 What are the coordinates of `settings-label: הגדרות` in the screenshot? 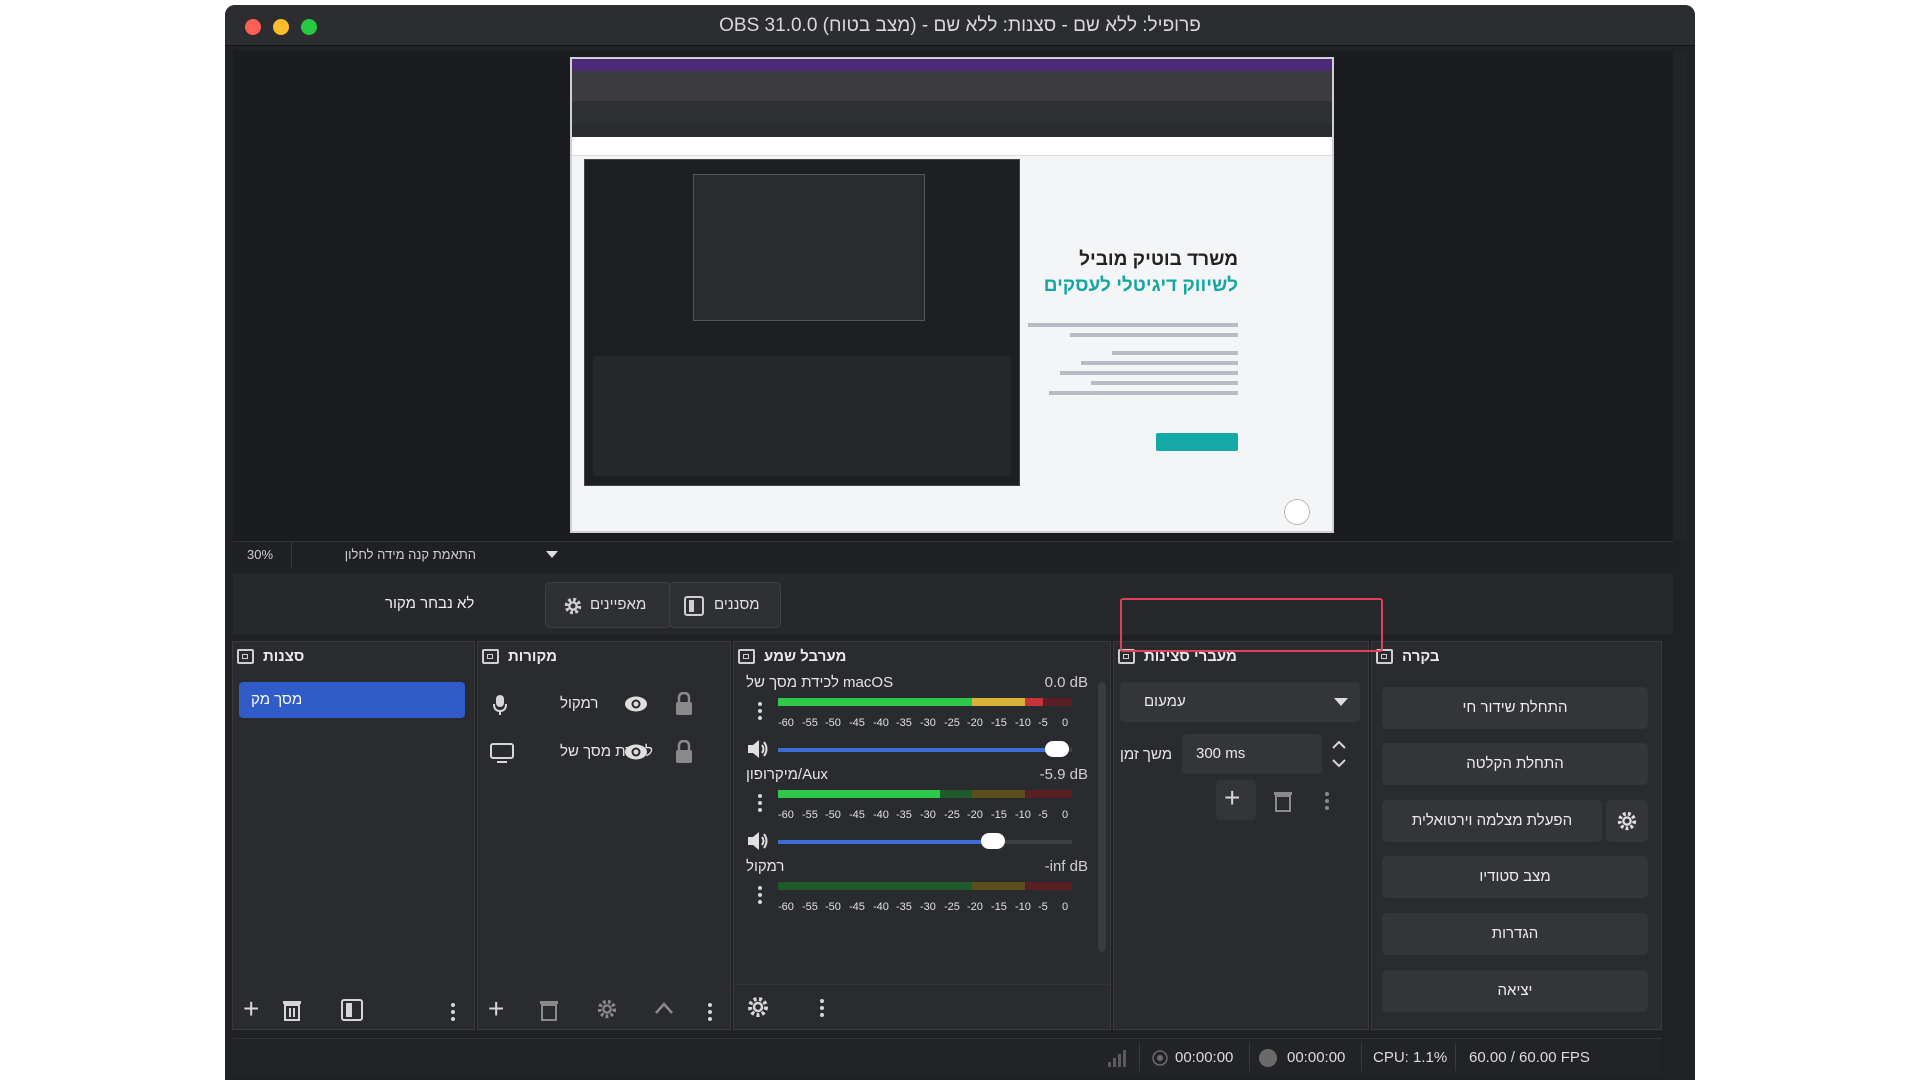 It's located at (1515, 933).